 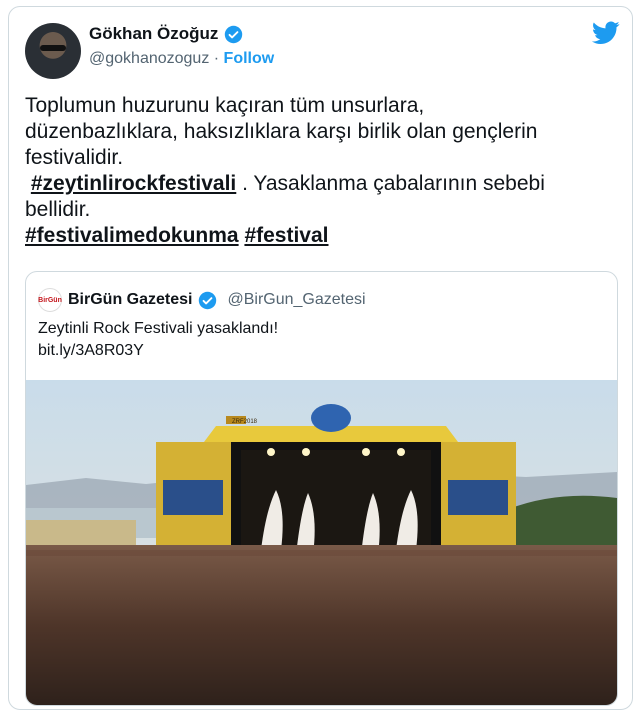 I want to click on avatar-glasses, so click(x=53, y=48).